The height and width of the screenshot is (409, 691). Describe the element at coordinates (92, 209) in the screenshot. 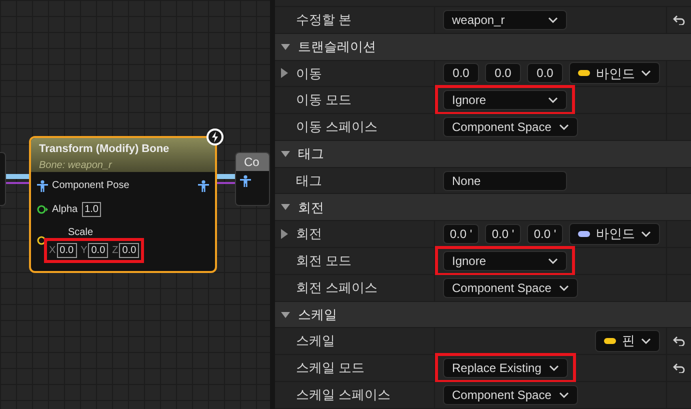

I see `number-field: 1.0` at that location.